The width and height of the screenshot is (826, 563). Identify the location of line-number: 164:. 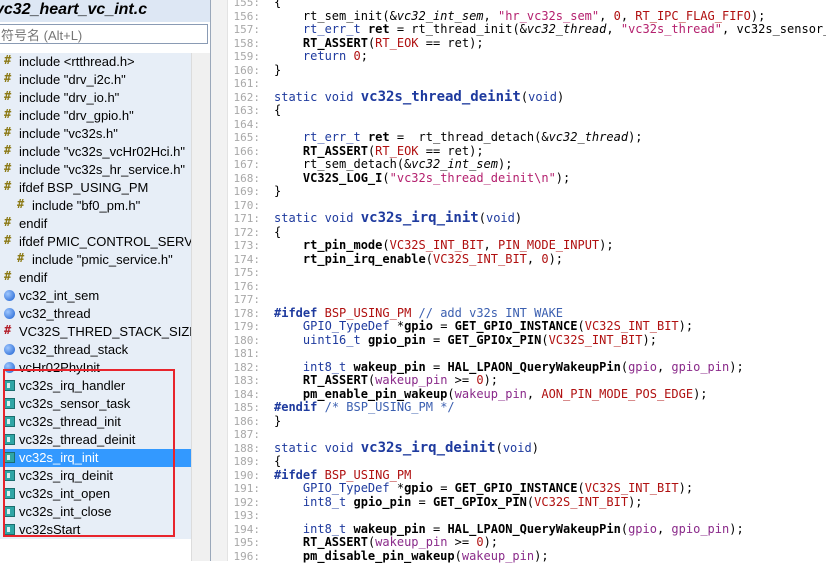
(243, 125).